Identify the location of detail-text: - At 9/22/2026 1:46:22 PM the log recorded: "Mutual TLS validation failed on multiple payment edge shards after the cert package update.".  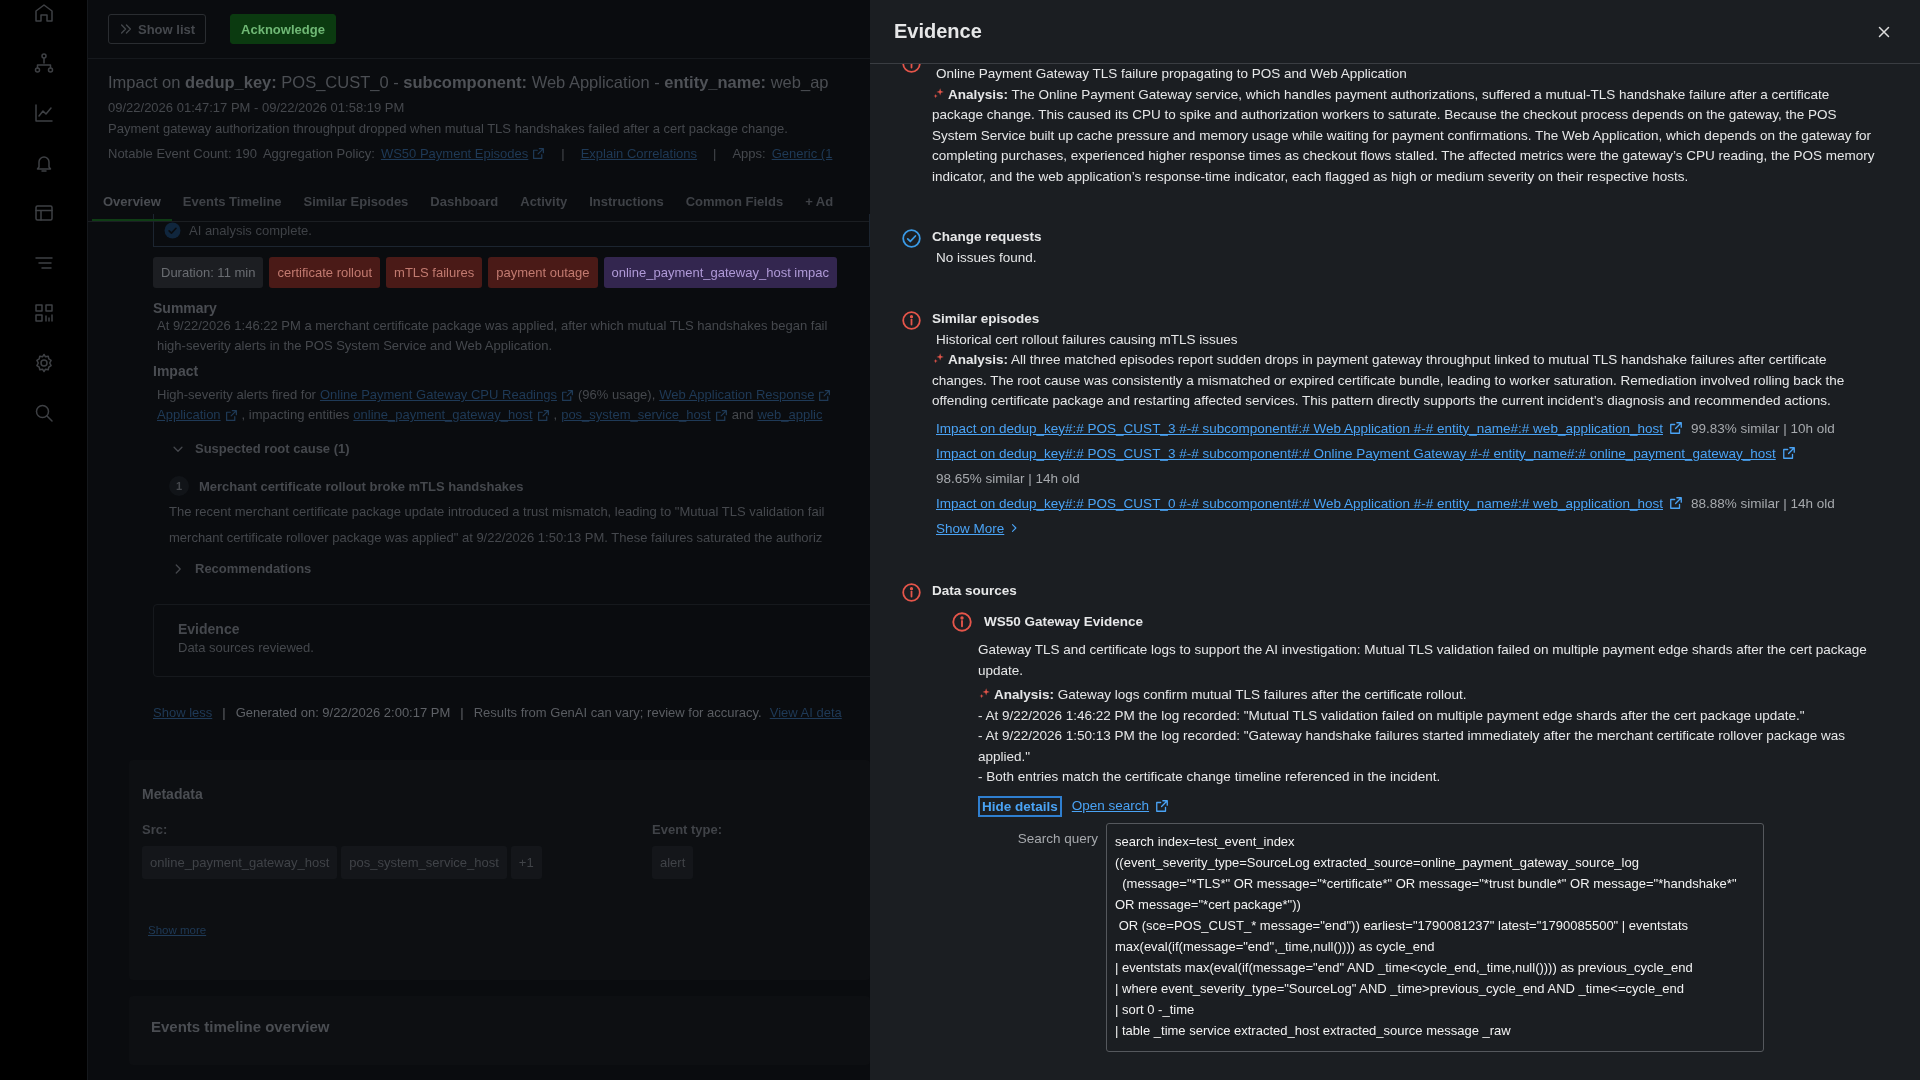
(1392, 715).